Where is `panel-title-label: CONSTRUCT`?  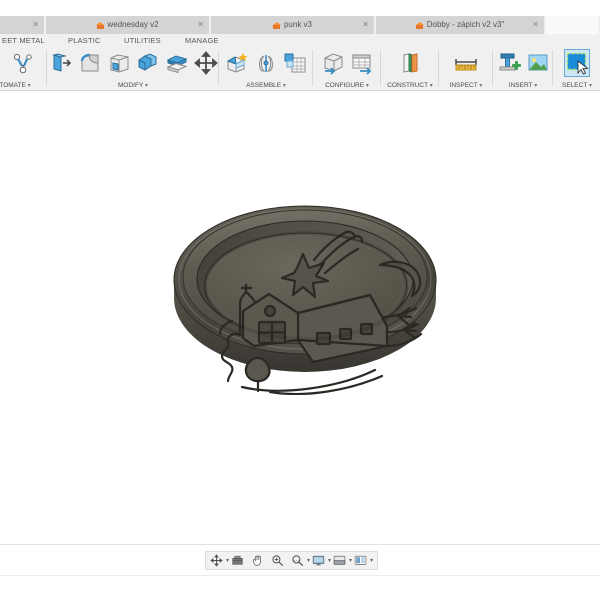
panel-title-label: CONSTRUCT is located at coordinates (407, 85).